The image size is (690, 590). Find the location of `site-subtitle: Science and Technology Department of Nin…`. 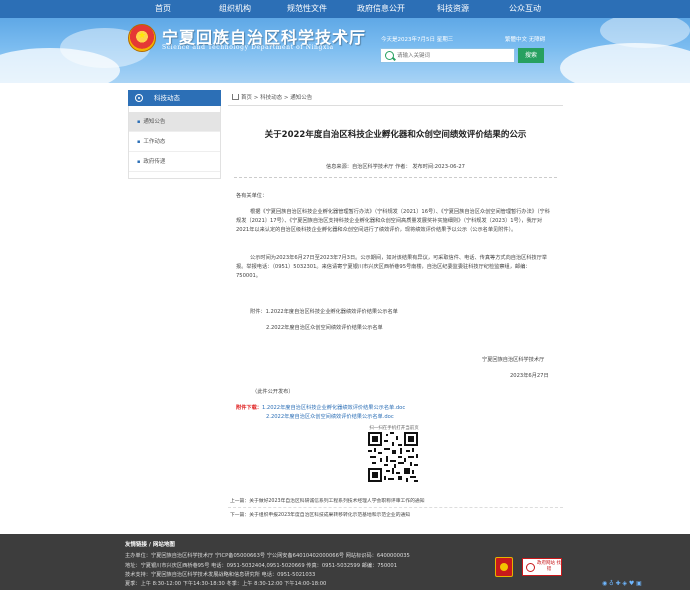

site-subtitle: Science and Technology Department of Nin… is located at coordinates (248, 47).